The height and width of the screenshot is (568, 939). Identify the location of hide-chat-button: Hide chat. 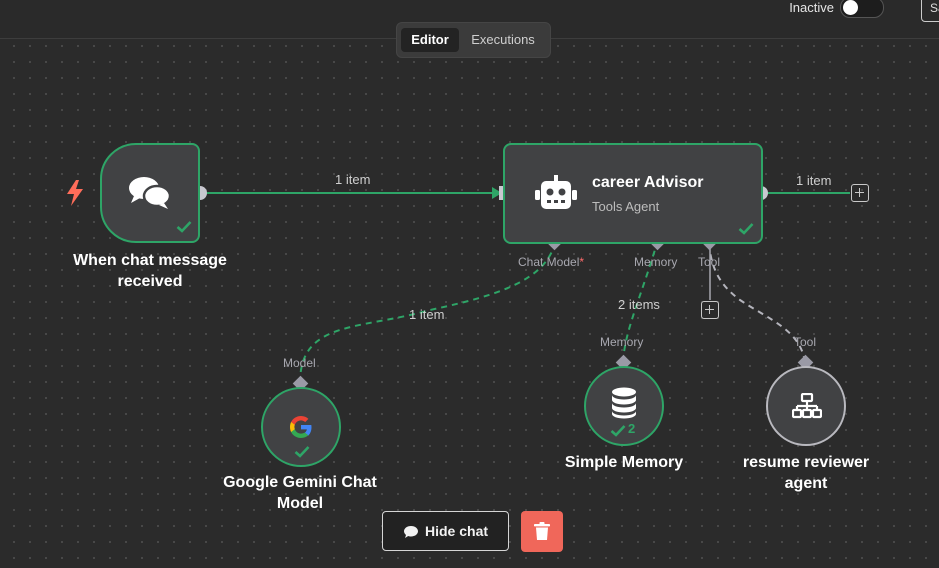
(445, 531).